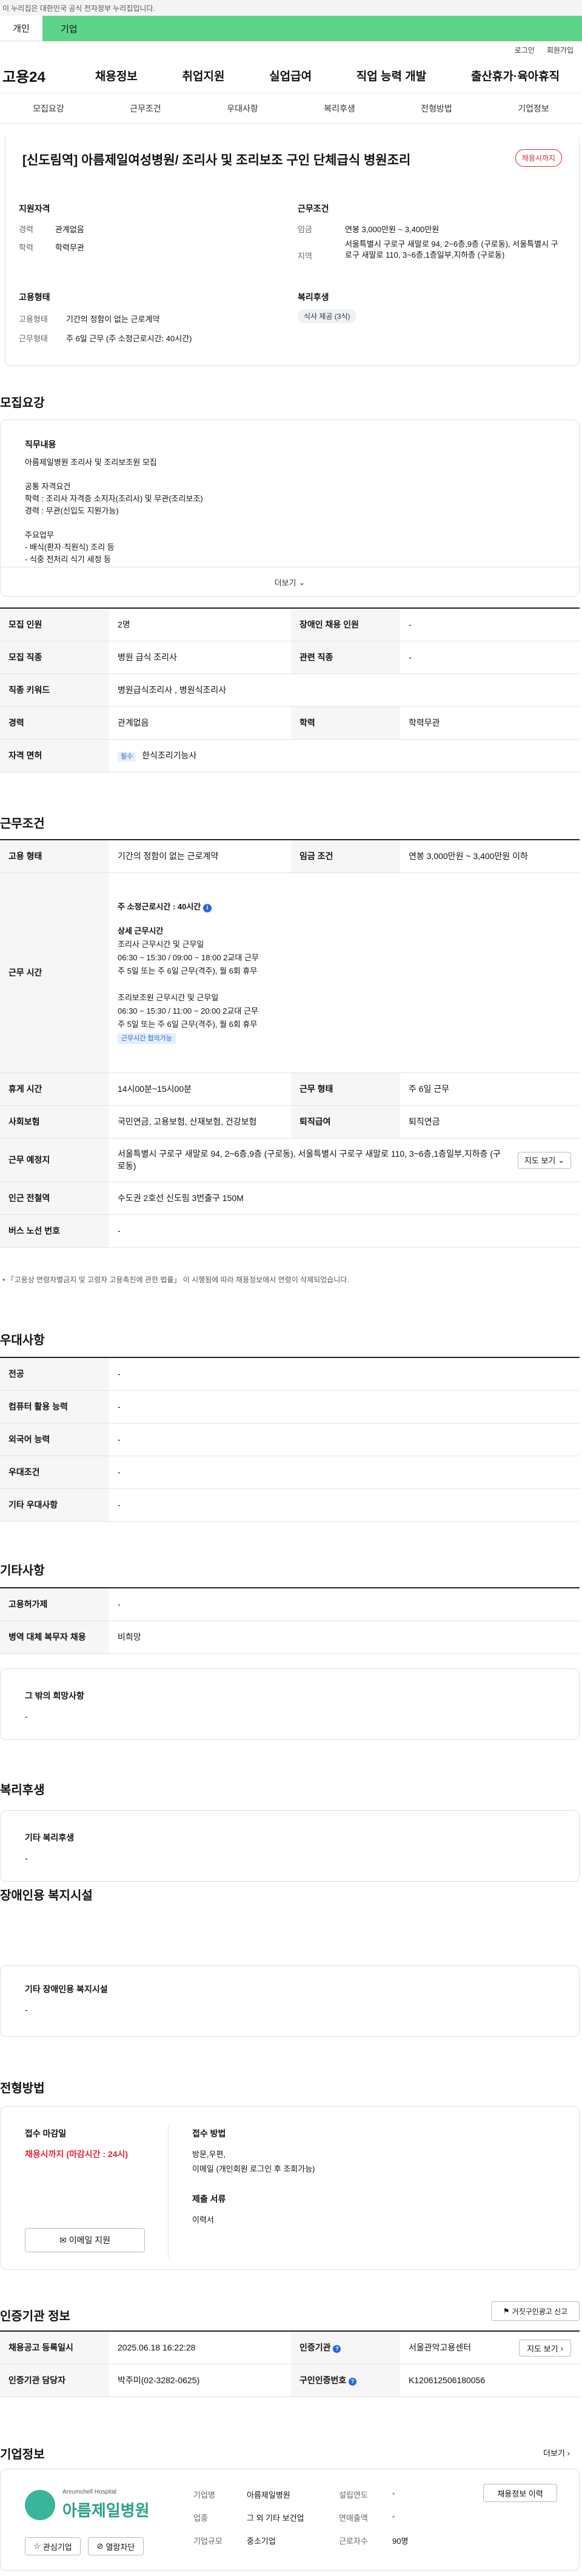 This screenshot has width=582, height=2576. What do you see at coordinates (490, 1122) in the screenshot?
I see `table-value: 퇴직연금` at bounding box center [490, 1122].